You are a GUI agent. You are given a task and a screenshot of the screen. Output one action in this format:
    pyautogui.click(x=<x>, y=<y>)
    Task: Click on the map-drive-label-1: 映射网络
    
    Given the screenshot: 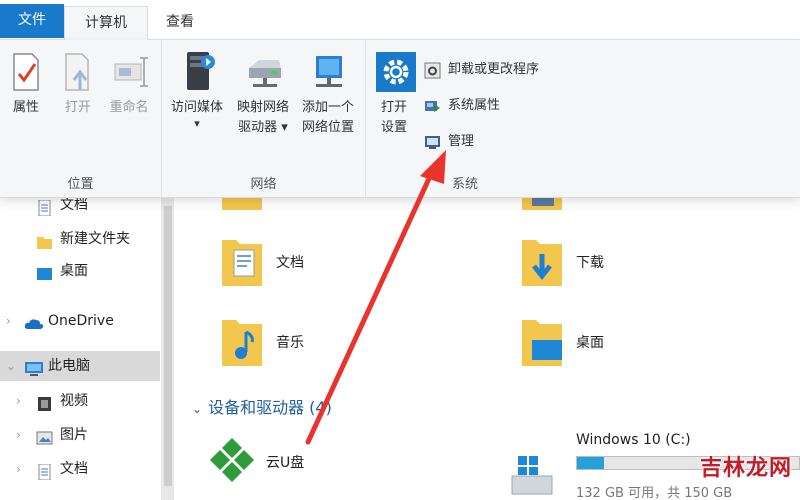 What is the action you would take?
    pyautogui.click(x=262, y=107)
    